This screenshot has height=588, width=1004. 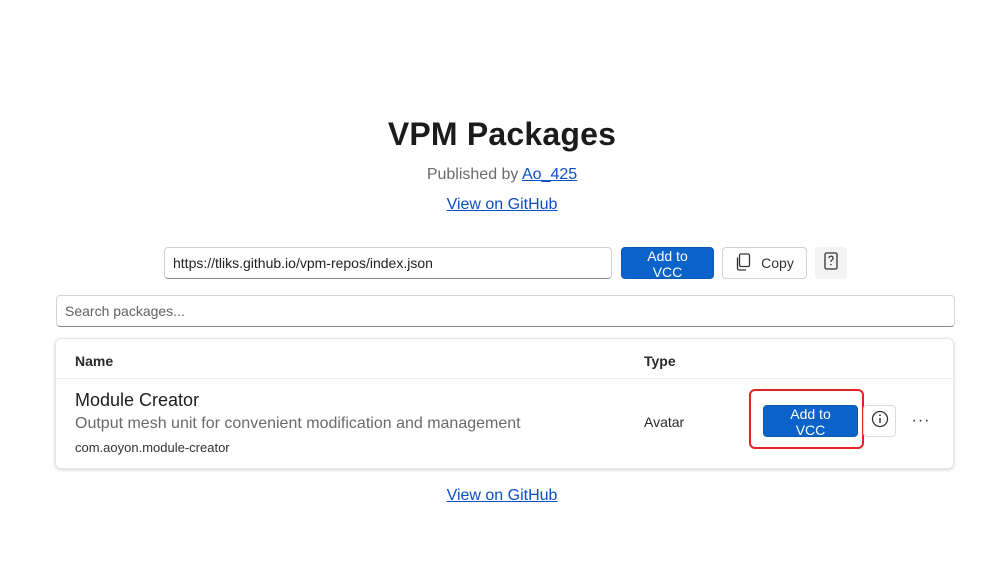 I want to click on help-icon, so click(x=831, y=263).